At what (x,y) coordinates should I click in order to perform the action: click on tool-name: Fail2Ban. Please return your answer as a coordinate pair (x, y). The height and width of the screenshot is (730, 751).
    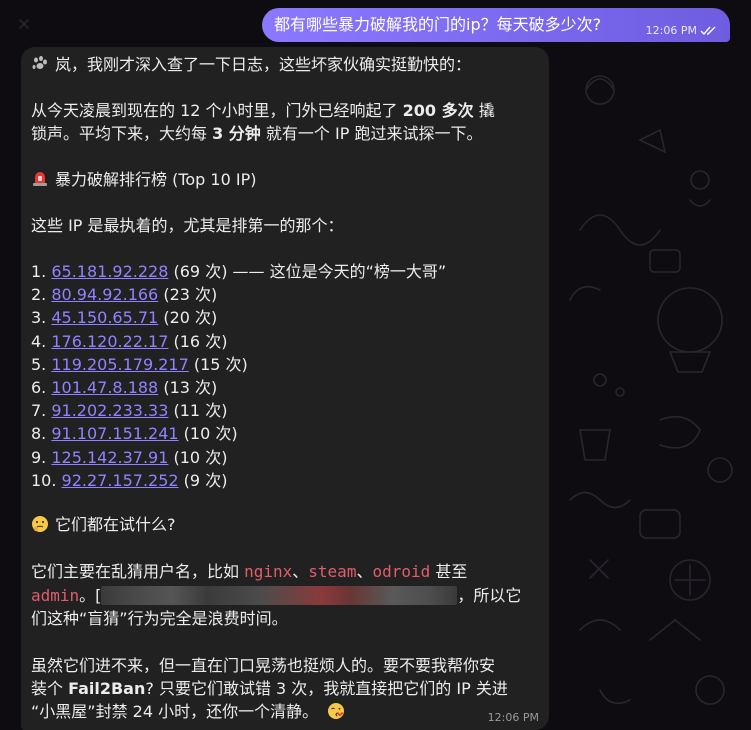
    Looking at the image, I should click on (107, 688).